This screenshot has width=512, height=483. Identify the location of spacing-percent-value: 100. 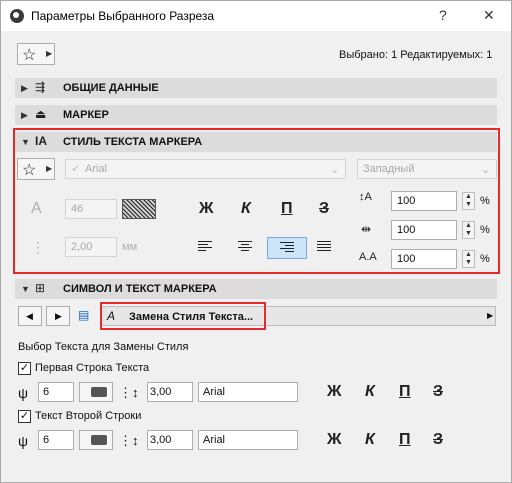
(406, 230).